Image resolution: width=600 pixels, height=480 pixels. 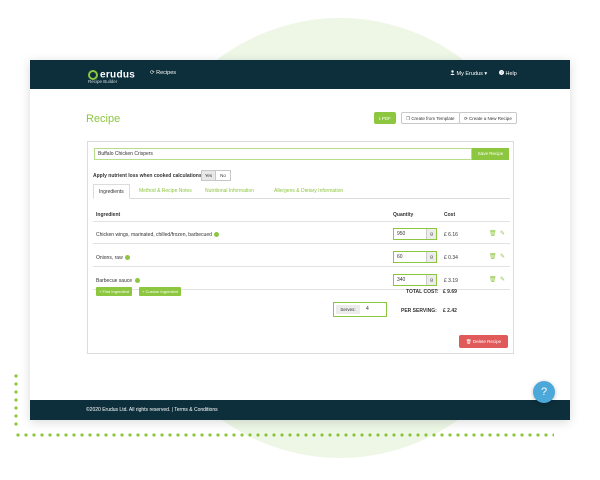 What do you see at coordinates (419, 311) in the screenshot?
I see `per-serving-label: PER SERVING:` at bounding box center [419, 311].